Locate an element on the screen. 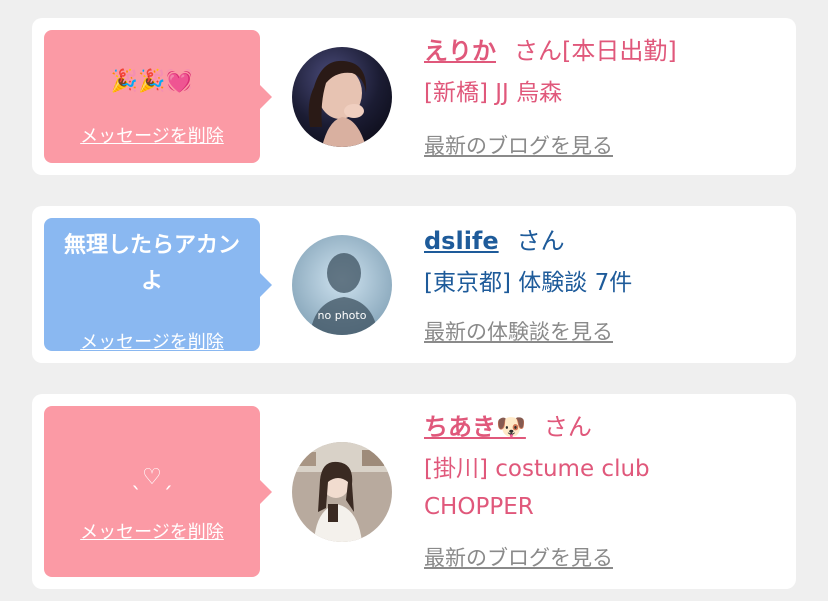 This screenshot has width=828, height=601. shop-info-line: CHOPPER is located at coordinates (479, 507).